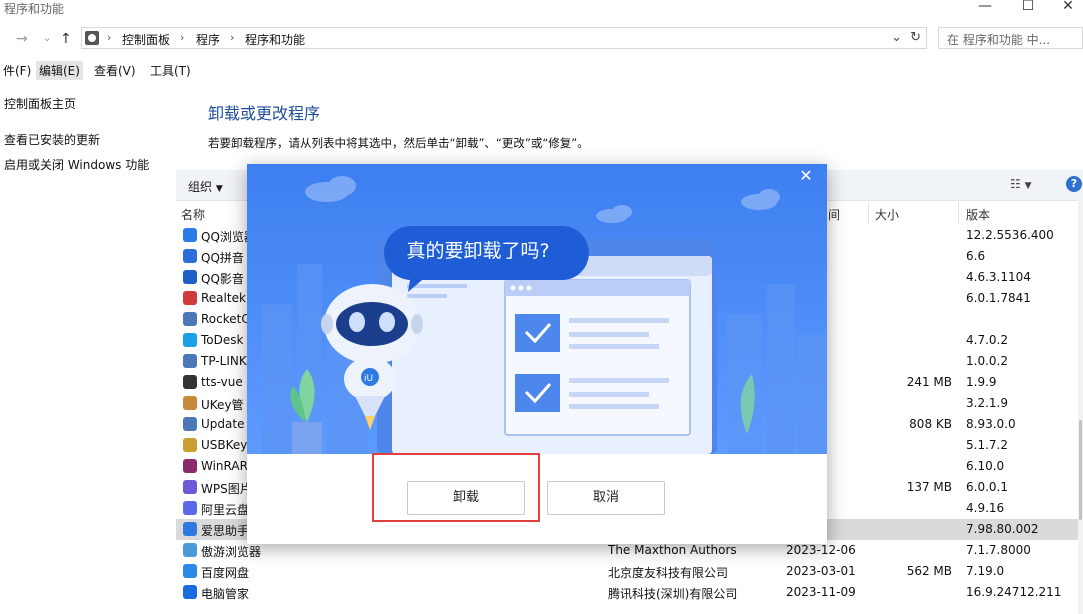 This screenshot has width=1083, height=614. I want to click on program-version: 12.2.5536.400, so click(1010, 235).